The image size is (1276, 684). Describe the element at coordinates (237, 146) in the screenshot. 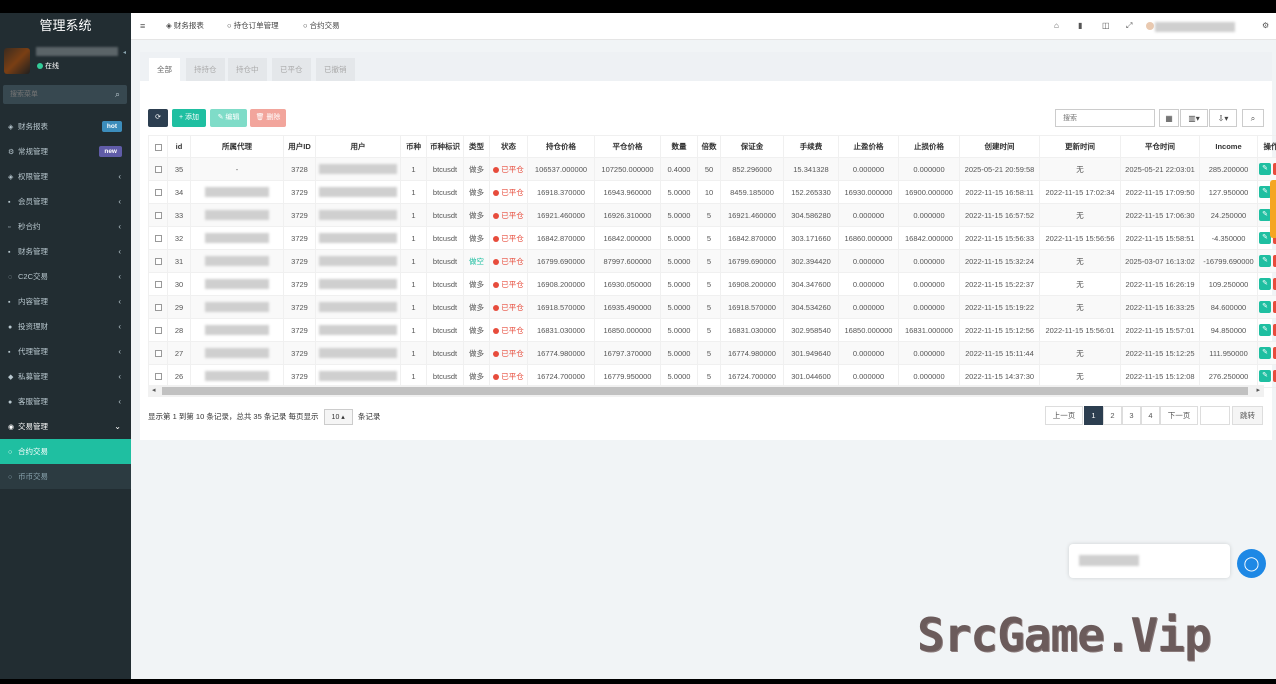

I see `column-header: 所属代理` at that location.